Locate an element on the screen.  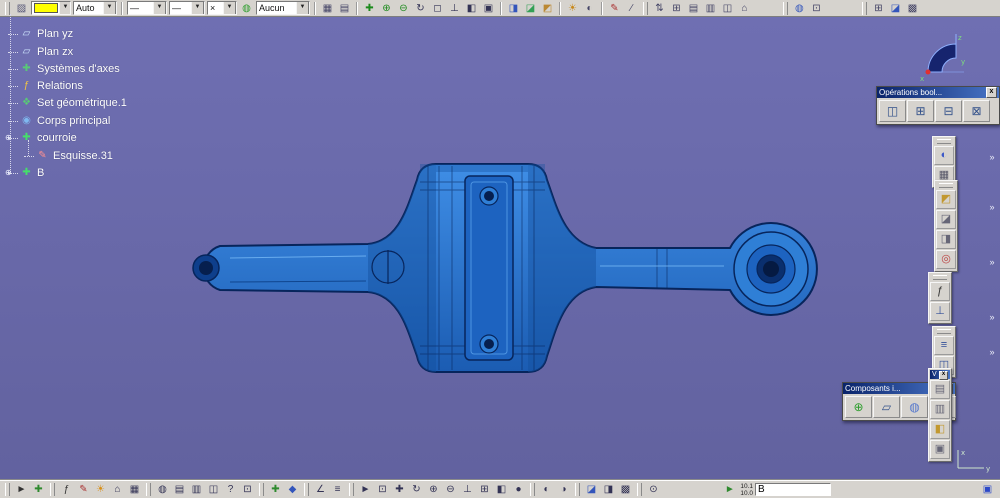
window-icon: ⊞ is located at coordinates (676, 8).